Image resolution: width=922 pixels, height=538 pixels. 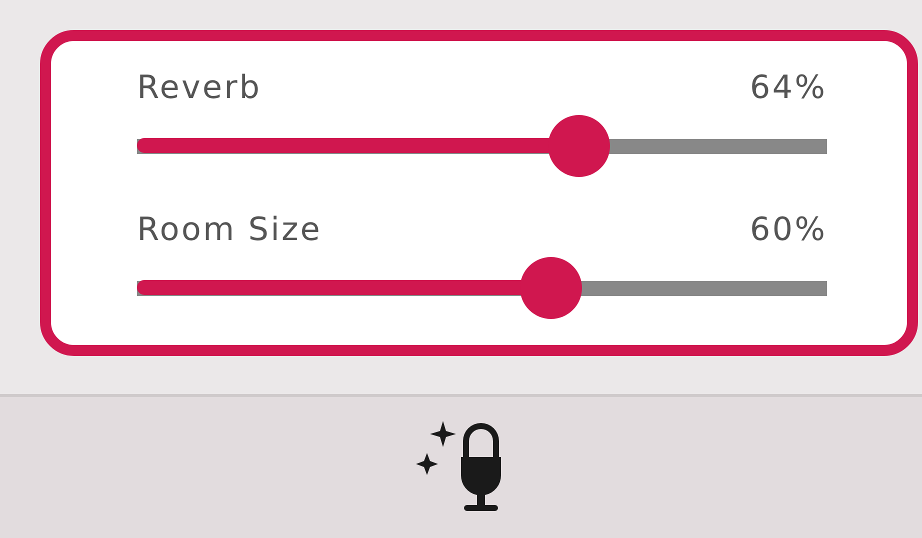 What do you see at coordinates (199, 87) in the screenshot?
I see `slider-label: Reverb` at bounding box center [199, 87].